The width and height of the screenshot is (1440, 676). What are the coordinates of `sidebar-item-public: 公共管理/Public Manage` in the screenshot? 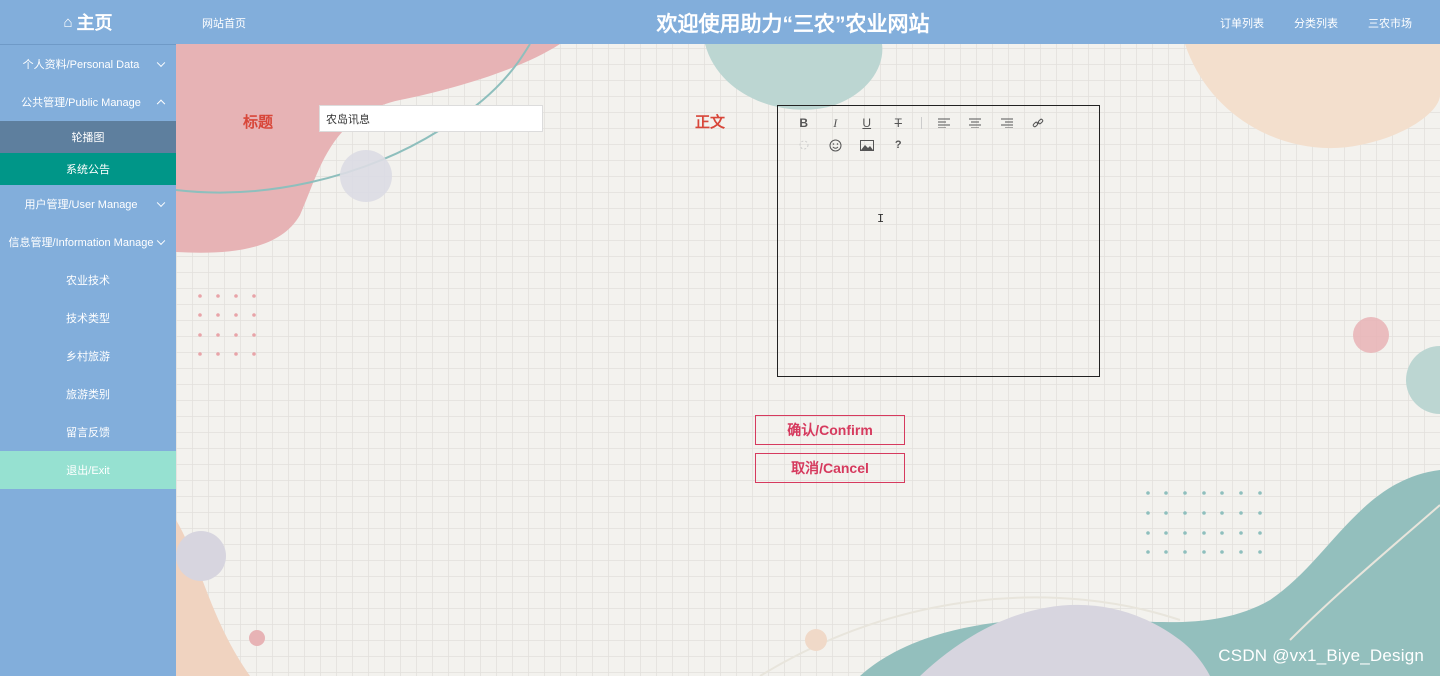 It's located at (88, 102).